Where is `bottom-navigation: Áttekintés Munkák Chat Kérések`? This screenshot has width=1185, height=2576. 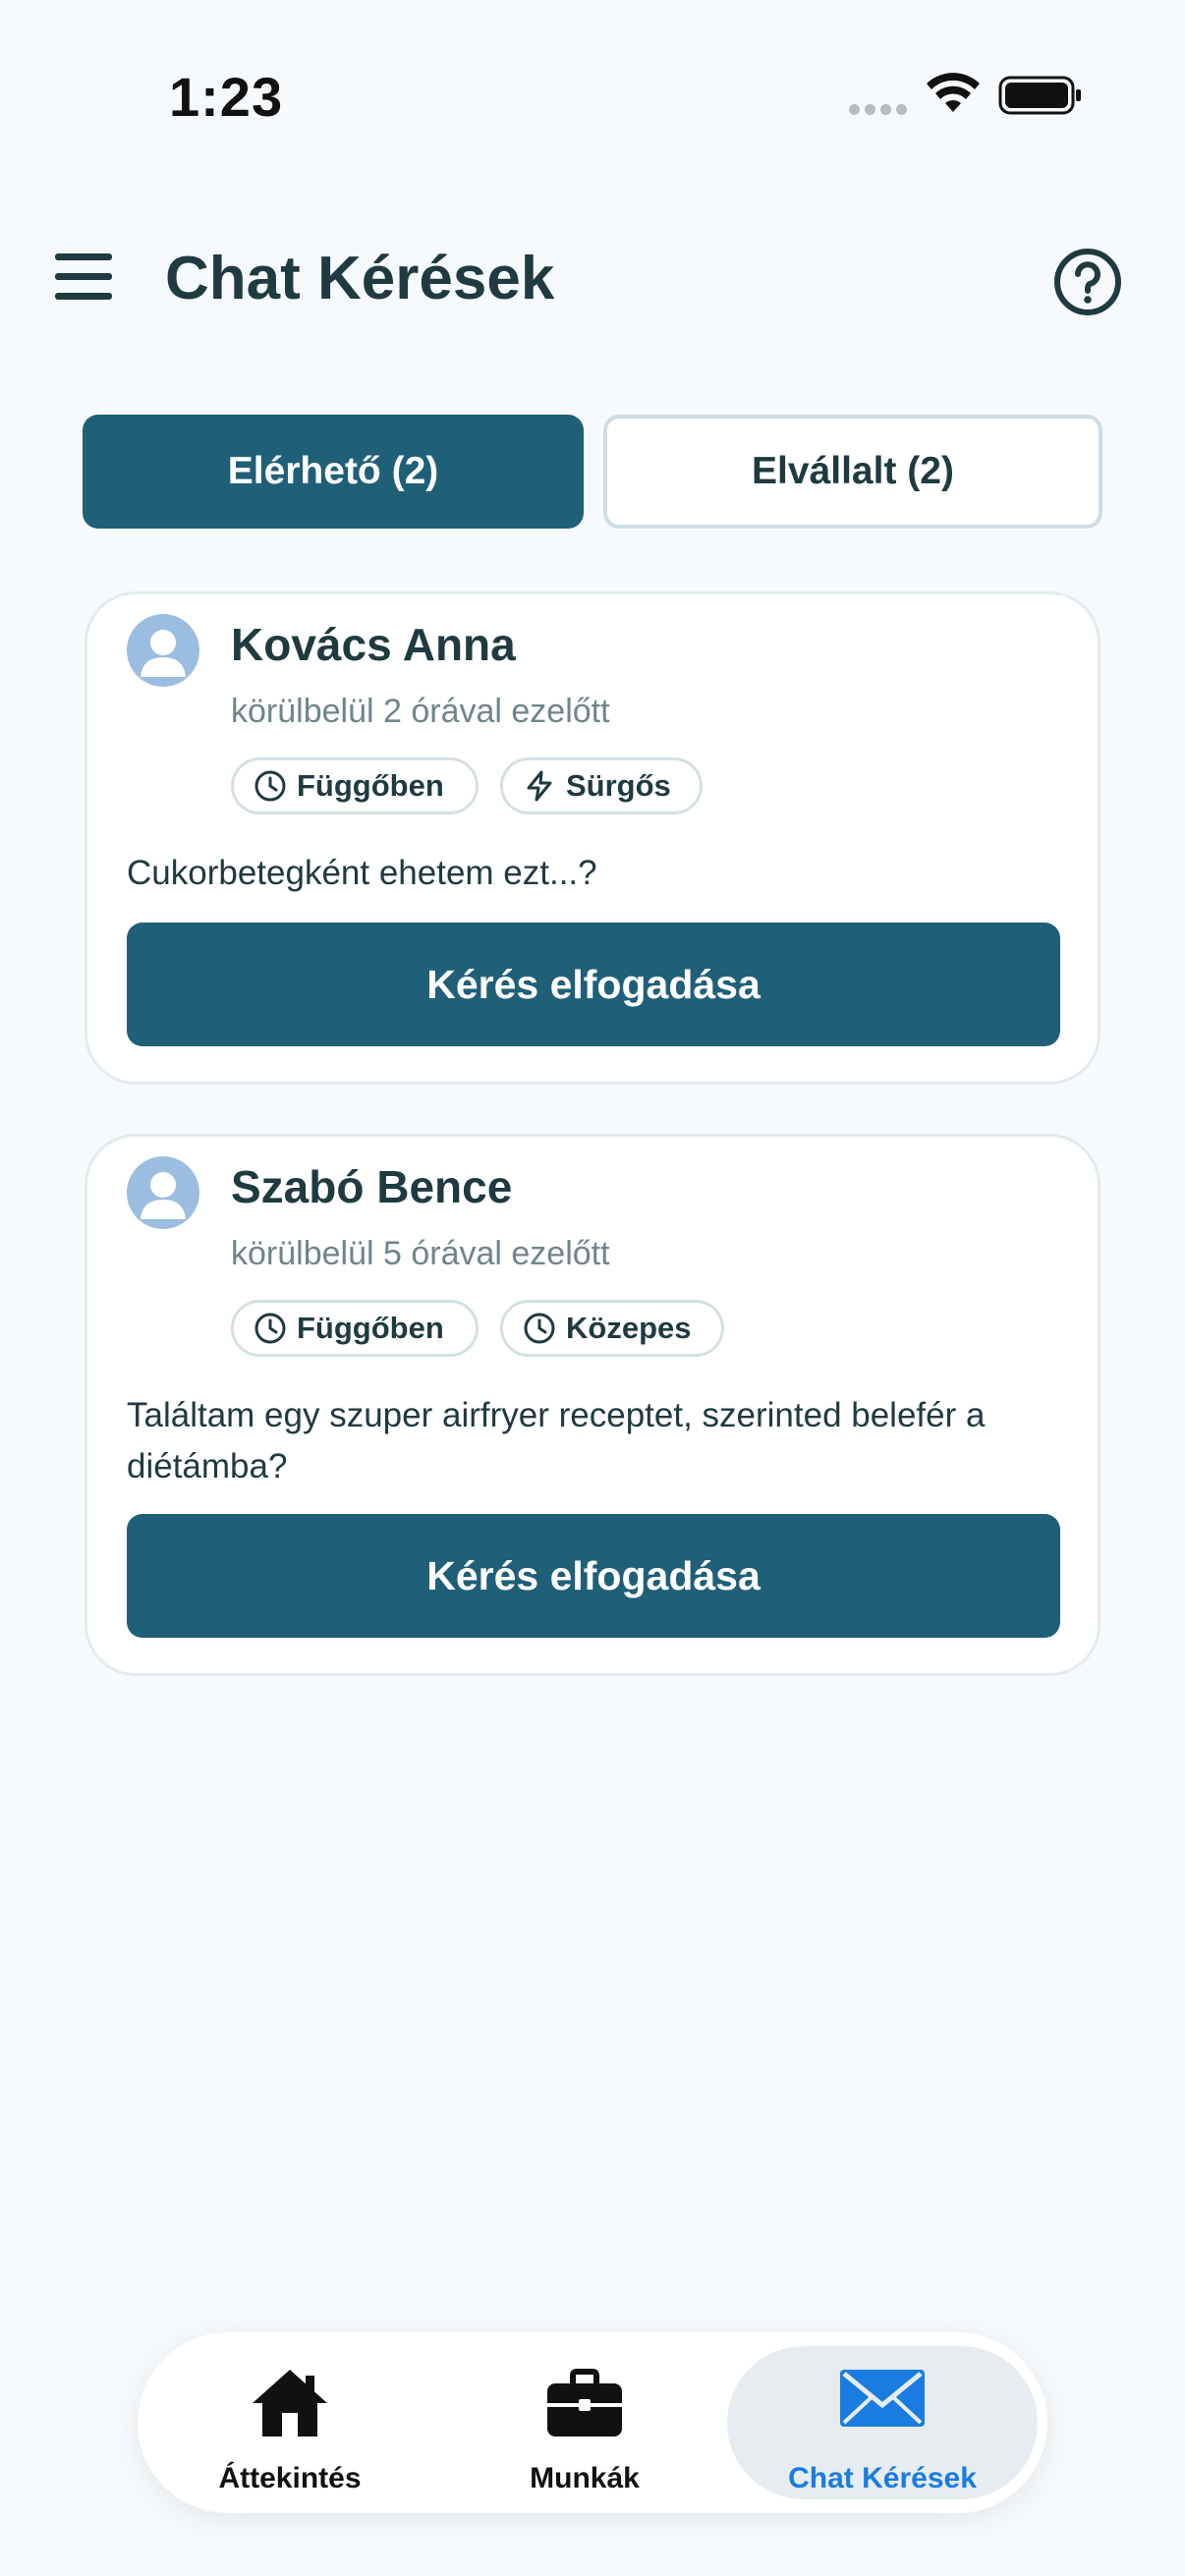 bottom-navigation: Áttekintés Munkák Chat Kérések is located at coordinates (592, 2422).